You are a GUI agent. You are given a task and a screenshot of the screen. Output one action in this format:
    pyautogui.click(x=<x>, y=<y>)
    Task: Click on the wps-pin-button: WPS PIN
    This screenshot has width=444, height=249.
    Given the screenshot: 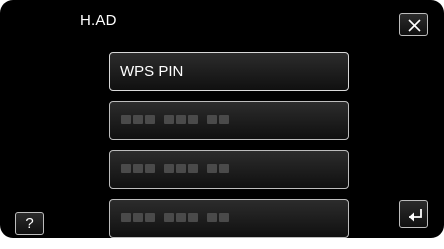 What is the action you would take?
    pyautogui.click(x=229, y=71)
    